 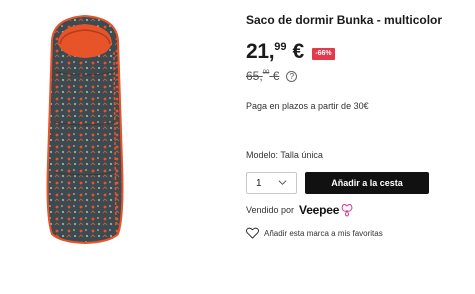 I want to click on seller-info: Vendido por Veepee, so click(x=299, y=210).